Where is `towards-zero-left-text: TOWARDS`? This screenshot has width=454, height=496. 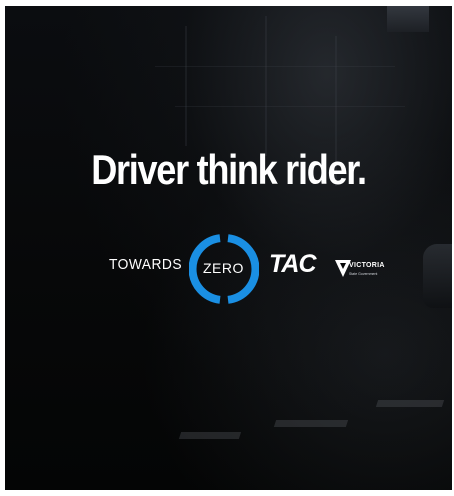
towards-zero-left-text: TOWARDS is located at coordinates (145, 264).